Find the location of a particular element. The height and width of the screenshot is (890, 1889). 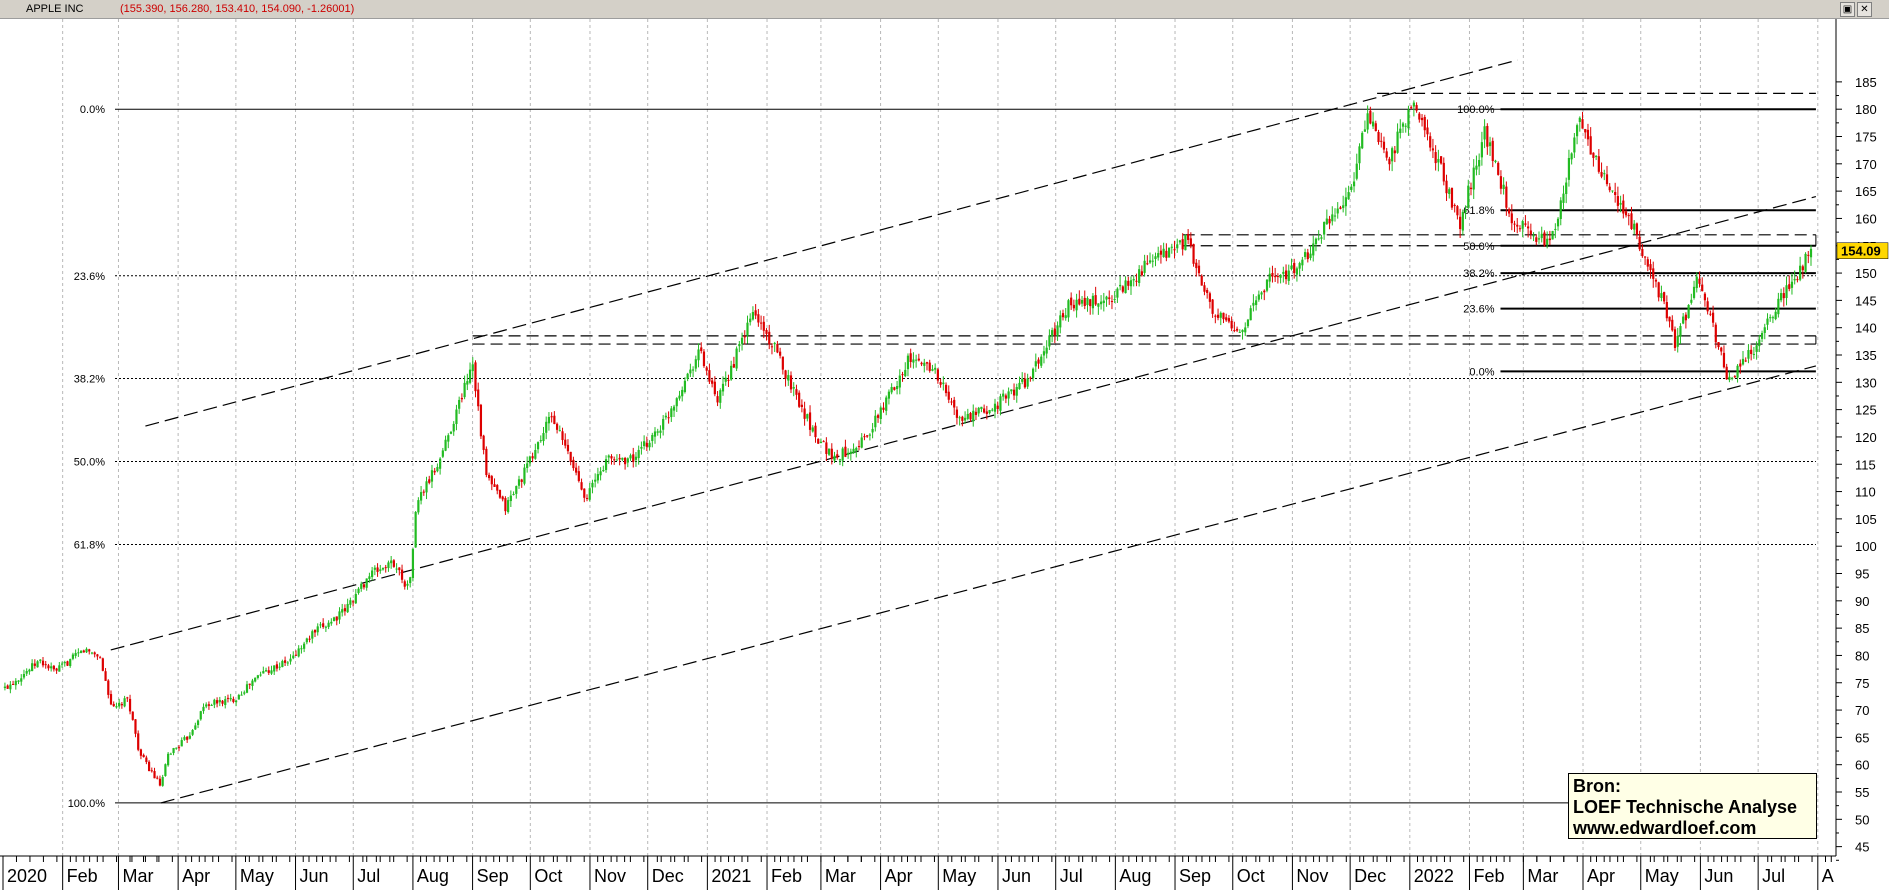

fib-short-label: 23.6% is located at coordinates (1478, 310).